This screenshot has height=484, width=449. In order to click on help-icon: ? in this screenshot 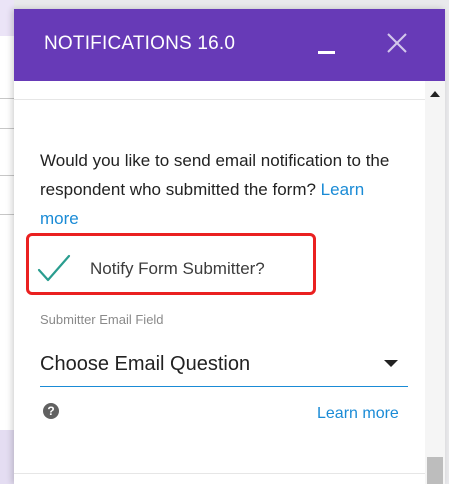, I will do `click(51, 411)`.